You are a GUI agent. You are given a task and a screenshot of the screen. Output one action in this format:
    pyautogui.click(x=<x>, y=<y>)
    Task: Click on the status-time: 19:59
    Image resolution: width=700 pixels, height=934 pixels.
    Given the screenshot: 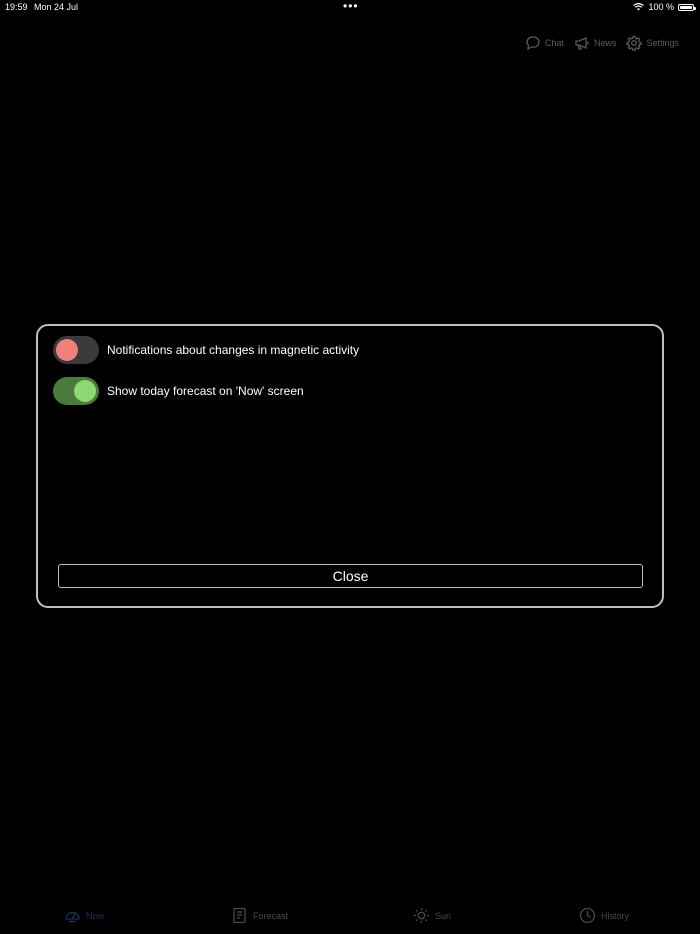 What is the action you would take?
    pyautogui.click(x=16, y=7)
    